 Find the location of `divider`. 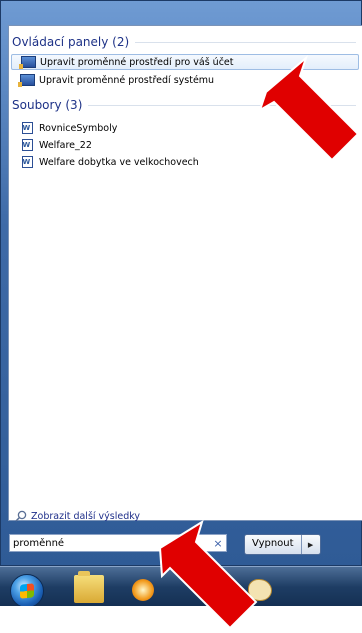

divider is located at coordinates (245, 42).